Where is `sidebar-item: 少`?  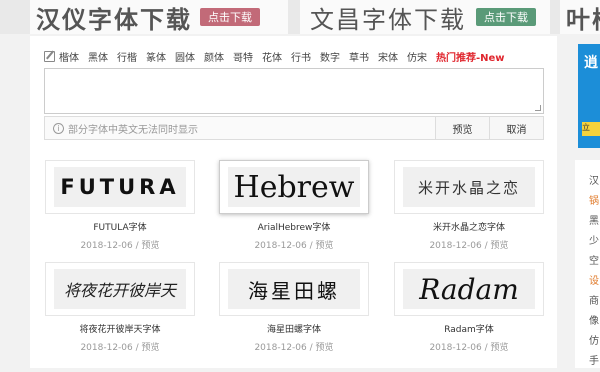 sidebar-item: 少 is located at coordinates (587, 242).